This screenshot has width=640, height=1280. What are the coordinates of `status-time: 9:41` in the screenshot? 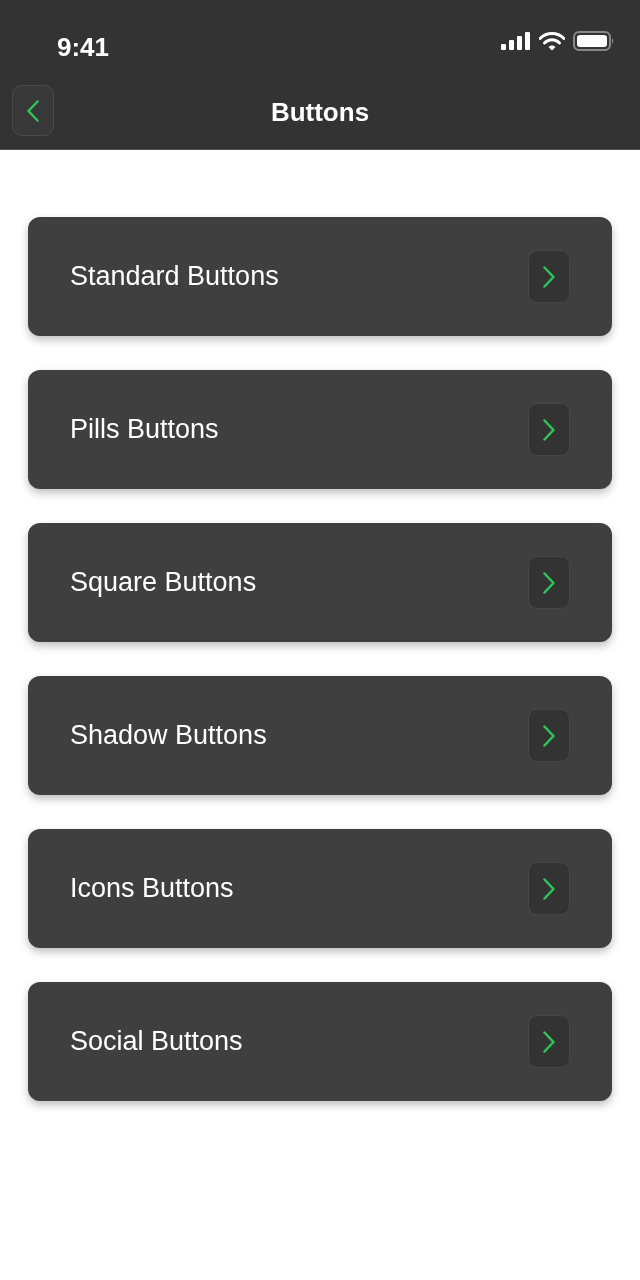 It's located at (83, 47).